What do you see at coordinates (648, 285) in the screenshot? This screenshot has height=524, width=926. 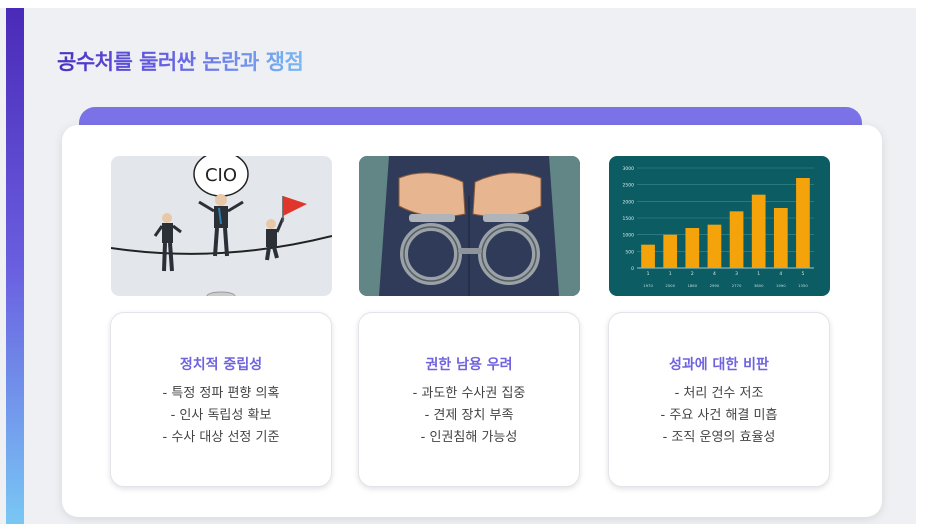 I see `x-sublabel: 1970` at bounding box center [648, 285].